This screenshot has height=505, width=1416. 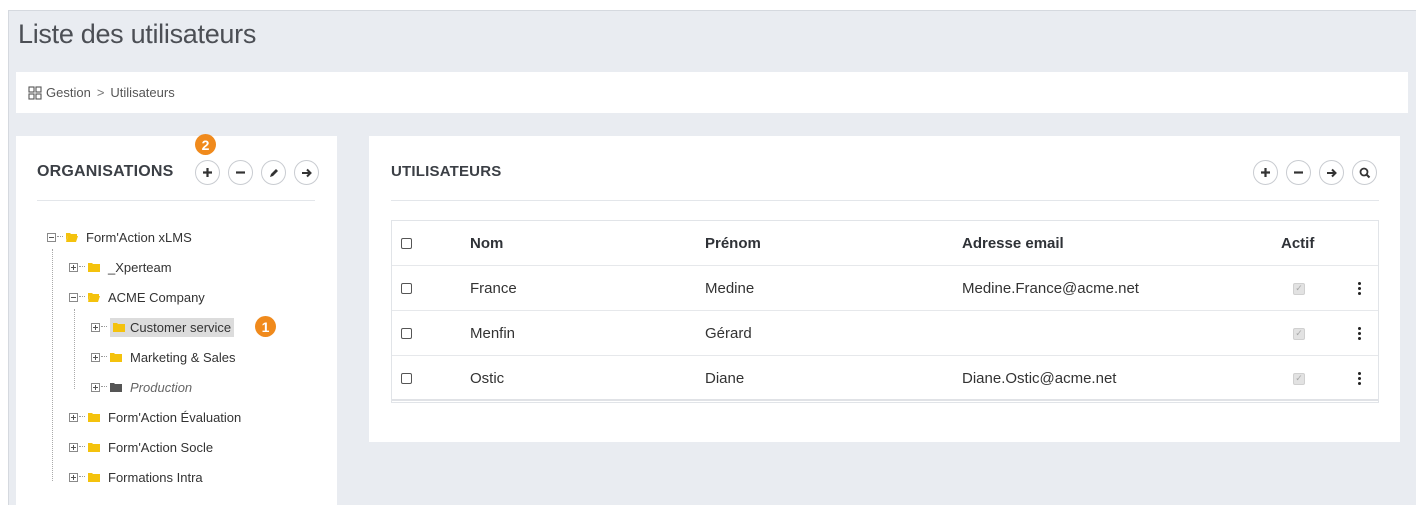 I want to click on breadcrumb: Gestion > Utilisateurs, so click(x=712, y=92).